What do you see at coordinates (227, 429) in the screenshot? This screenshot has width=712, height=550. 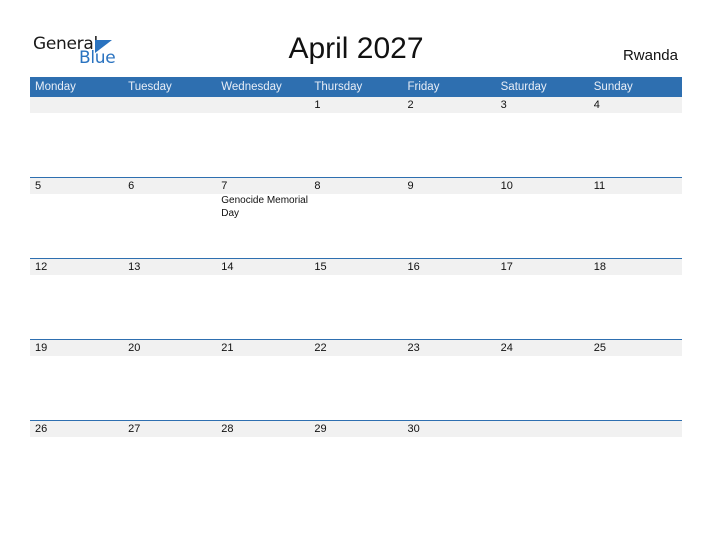 I see `day-number: 28` at bounding box center [227, 429].